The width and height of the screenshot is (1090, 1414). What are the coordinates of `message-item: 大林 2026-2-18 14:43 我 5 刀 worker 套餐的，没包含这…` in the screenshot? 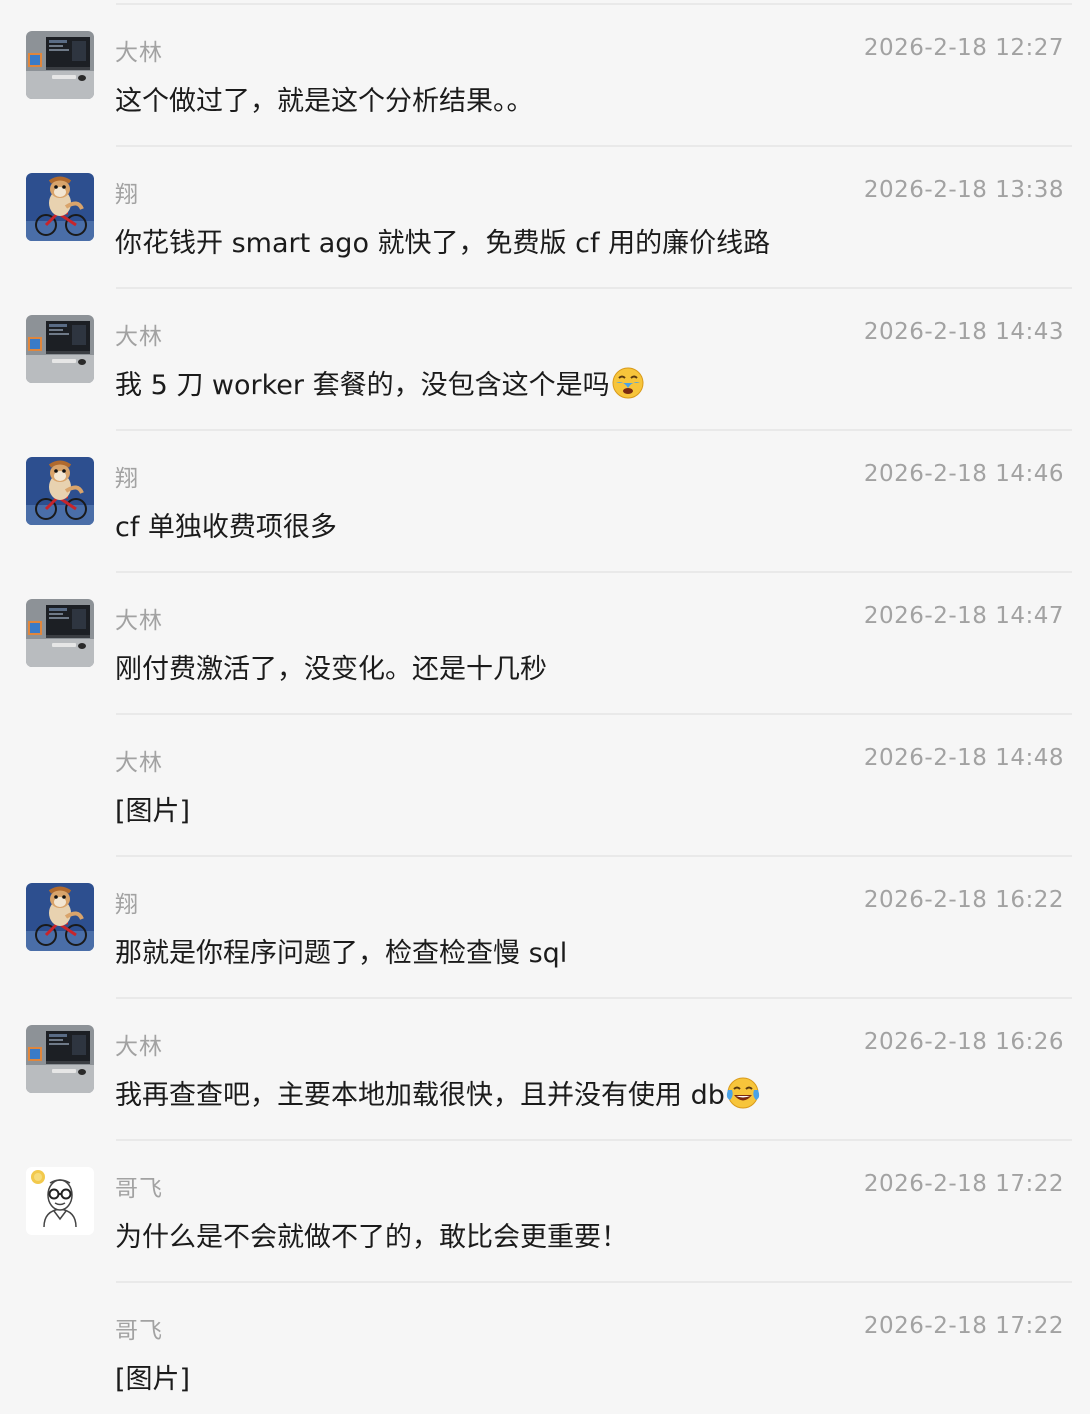 It's located at (545, 360).